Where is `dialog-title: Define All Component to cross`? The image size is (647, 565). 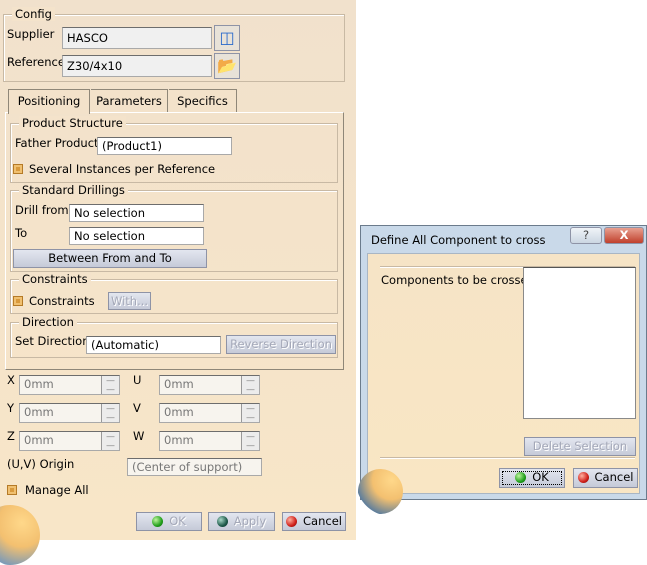 dialog-title: Define All Component to cross is located at coordinates (458, 240).